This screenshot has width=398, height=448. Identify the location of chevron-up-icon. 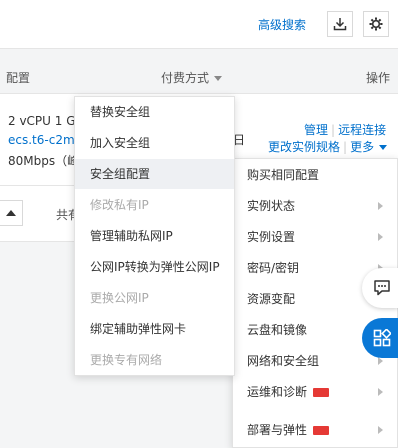
(11, 213).